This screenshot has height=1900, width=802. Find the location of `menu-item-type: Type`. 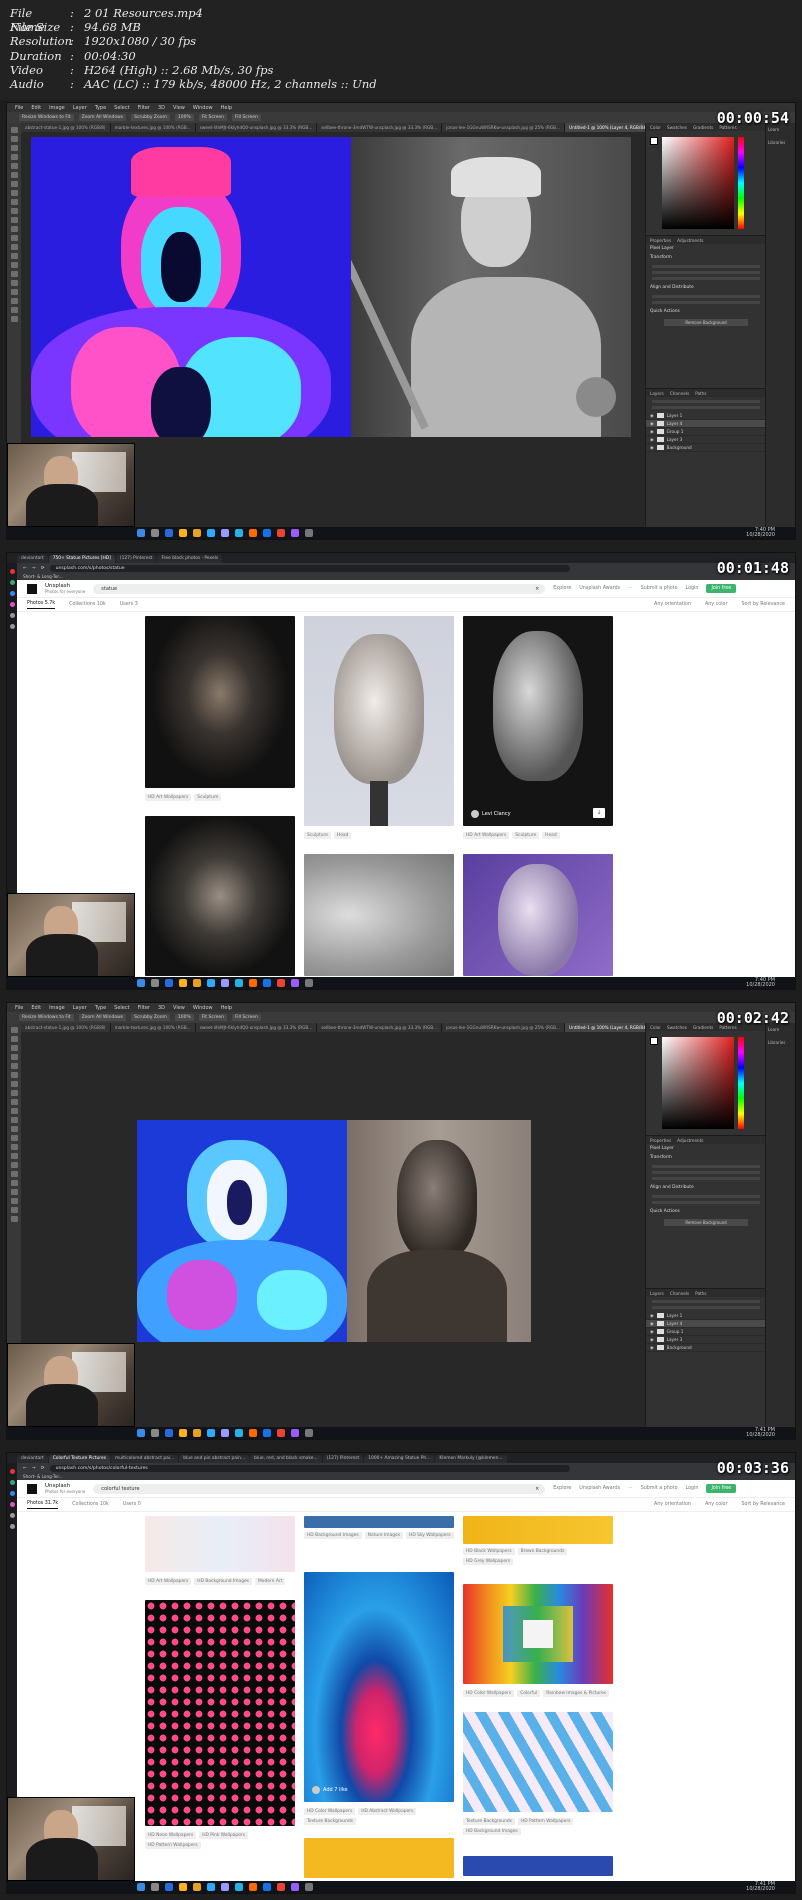

menu-item-type: Type is located at coordinates (100, 108).